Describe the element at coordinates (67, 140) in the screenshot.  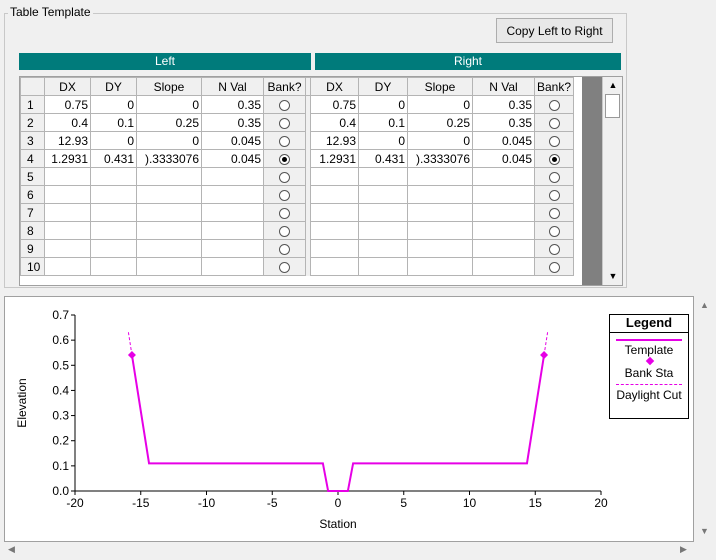
I see `cell-left-dx: 12.93` at that location.